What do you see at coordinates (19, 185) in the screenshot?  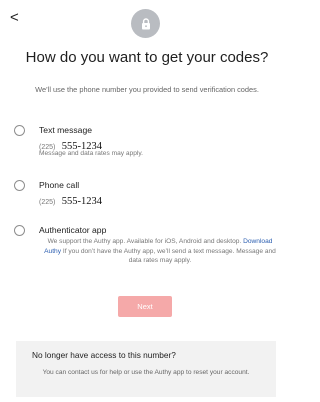 I see `phone-call-radio` at bounding box center [19, 185].